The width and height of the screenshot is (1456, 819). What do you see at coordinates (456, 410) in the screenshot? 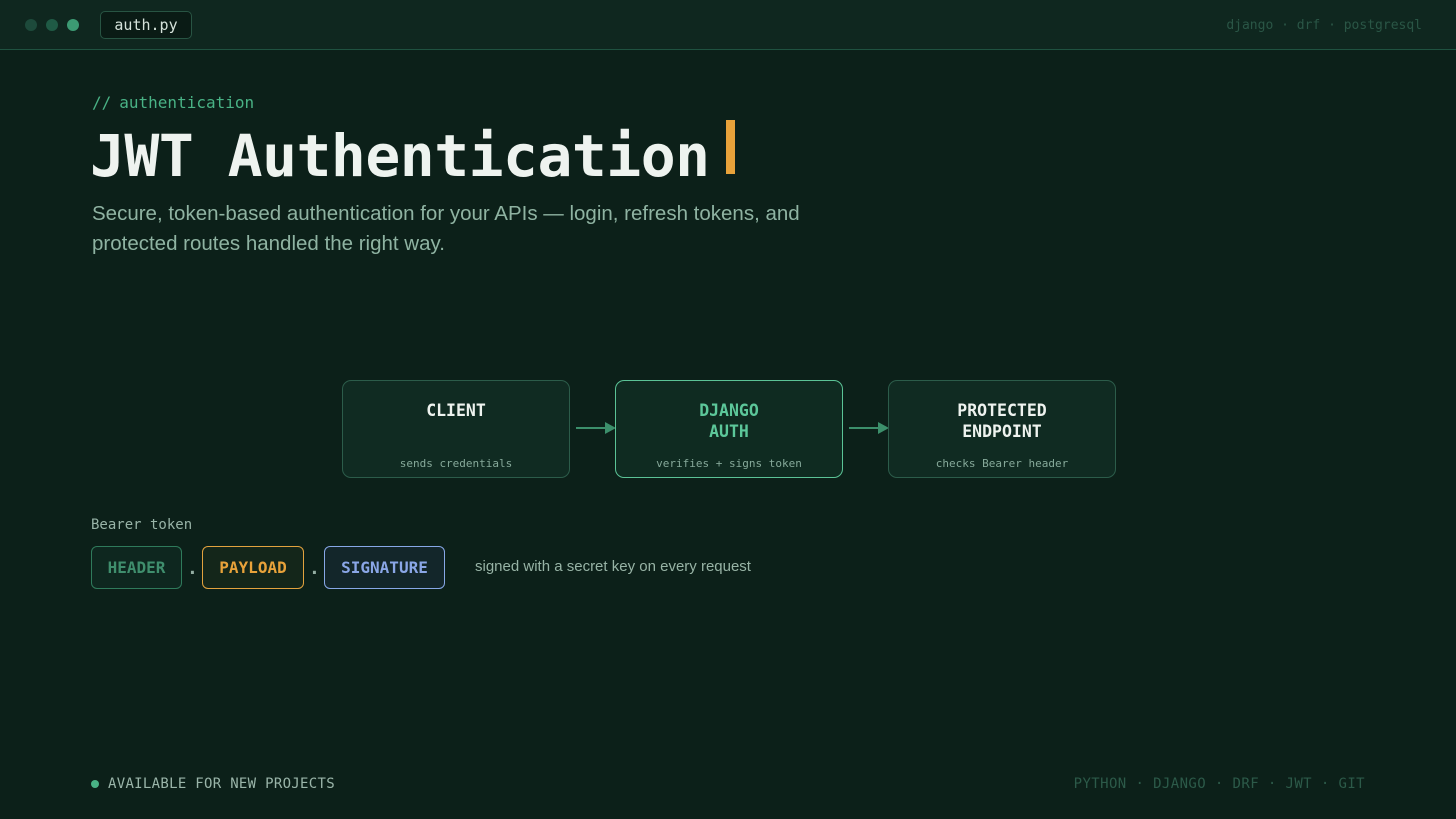
I see `flow-node-title: CLIENT` at bounding box center [456, 410].